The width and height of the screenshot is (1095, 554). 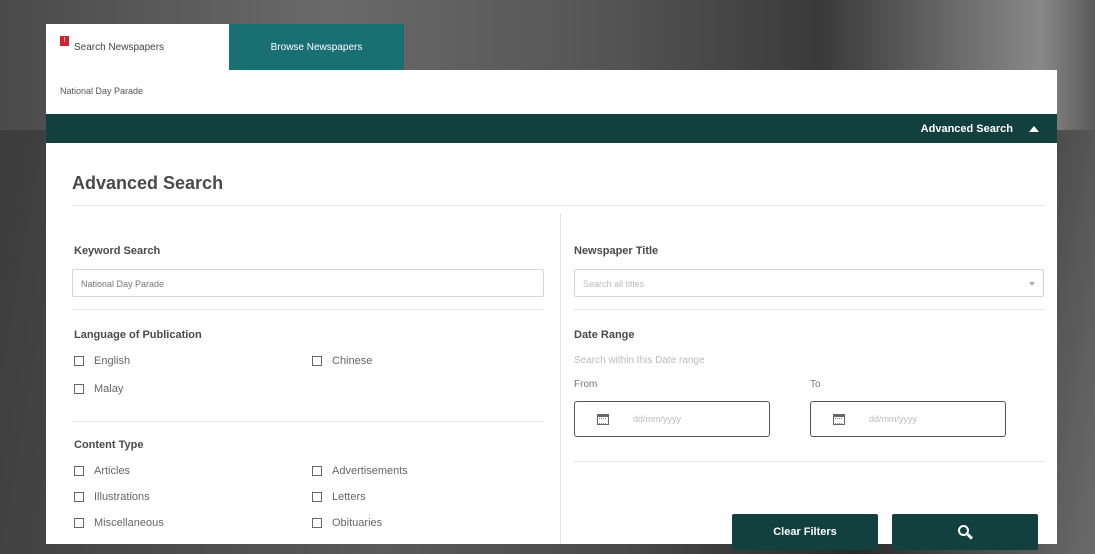 I want to click on tab-label: Browse Newspapers, so click(x=316, y=47).